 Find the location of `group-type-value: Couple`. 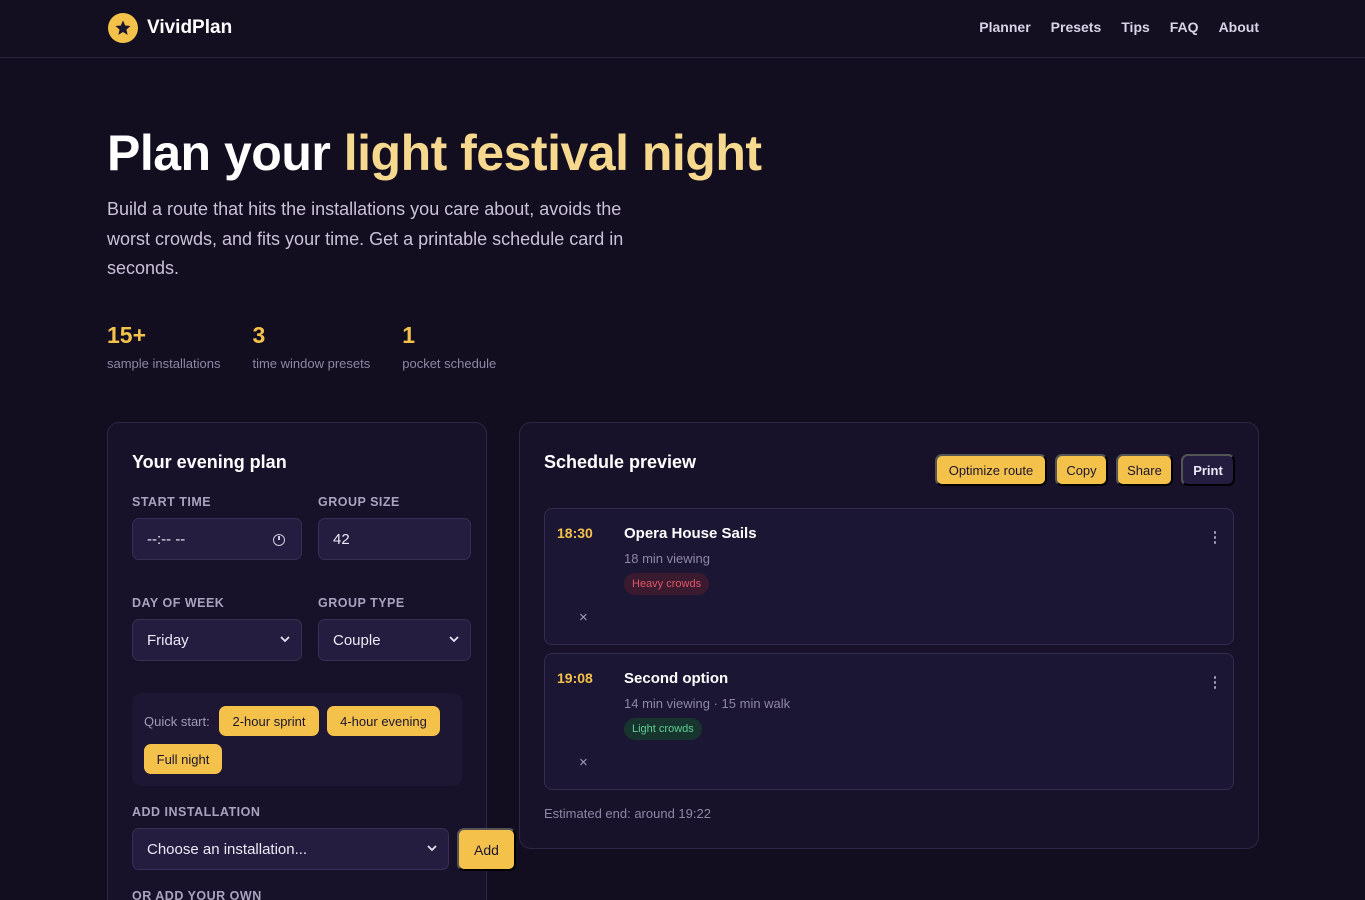

group-type-value: Couple is located at coordinates (357, 640).